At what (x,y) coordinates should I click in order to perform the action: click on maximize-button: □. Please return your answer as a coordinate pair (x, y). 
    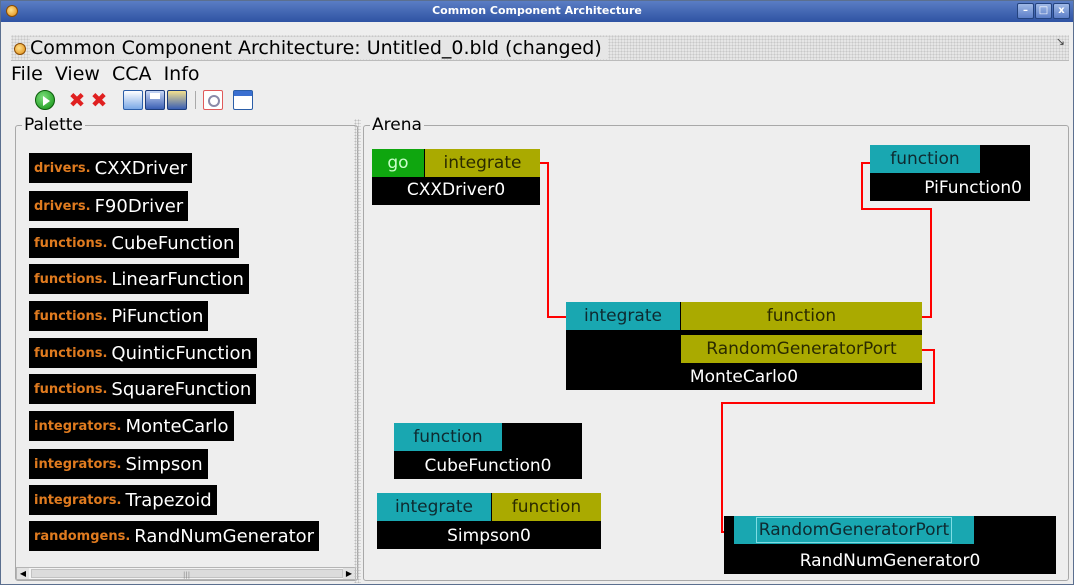
    Looking at the image, I should click on (1043, 11).